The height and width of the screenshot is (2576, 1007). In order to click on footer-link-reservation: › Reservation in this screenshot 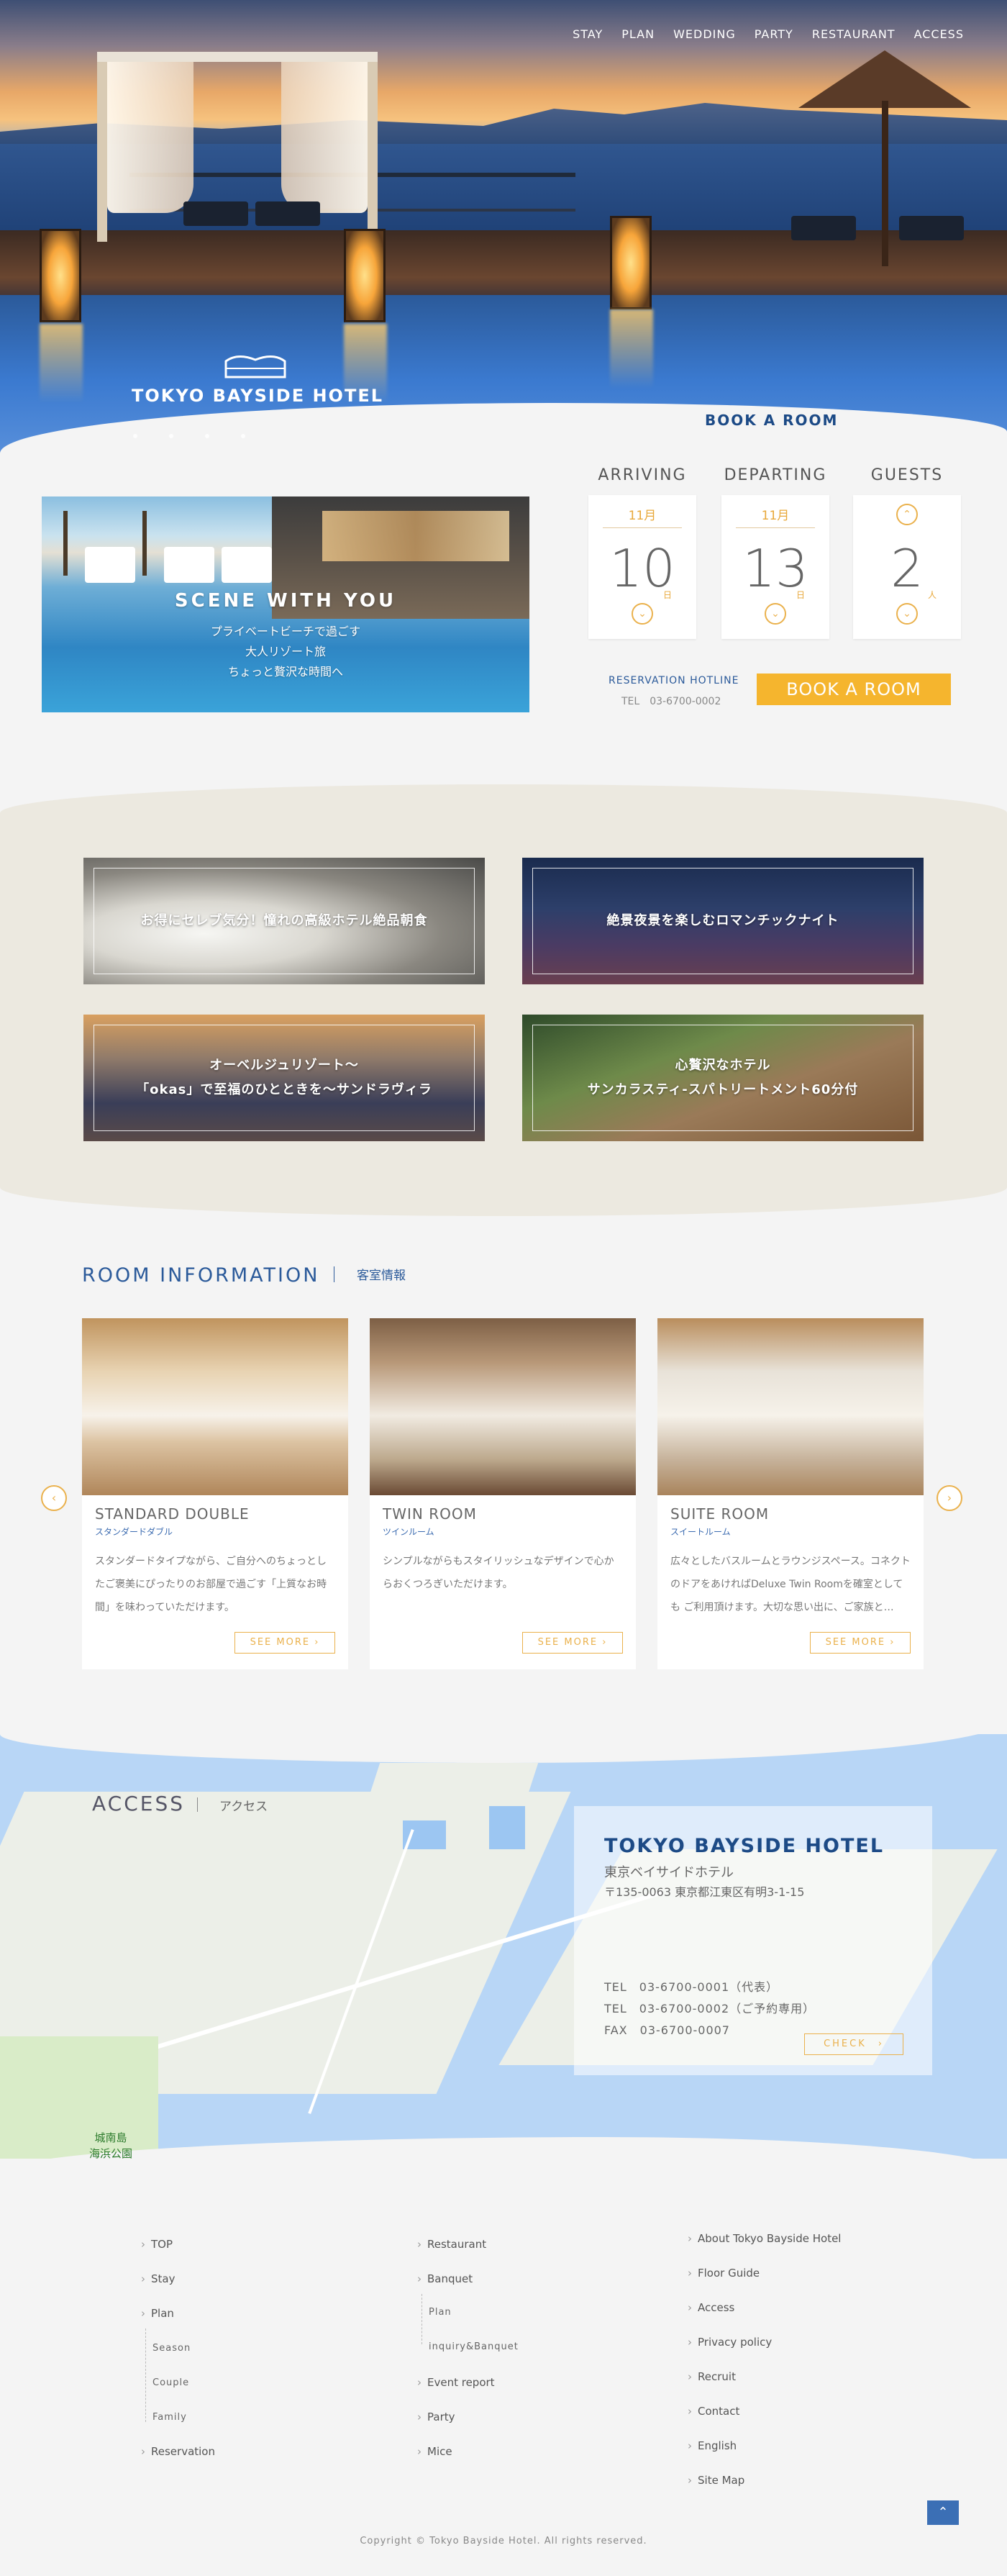, I will do `click(178, 2451)`.